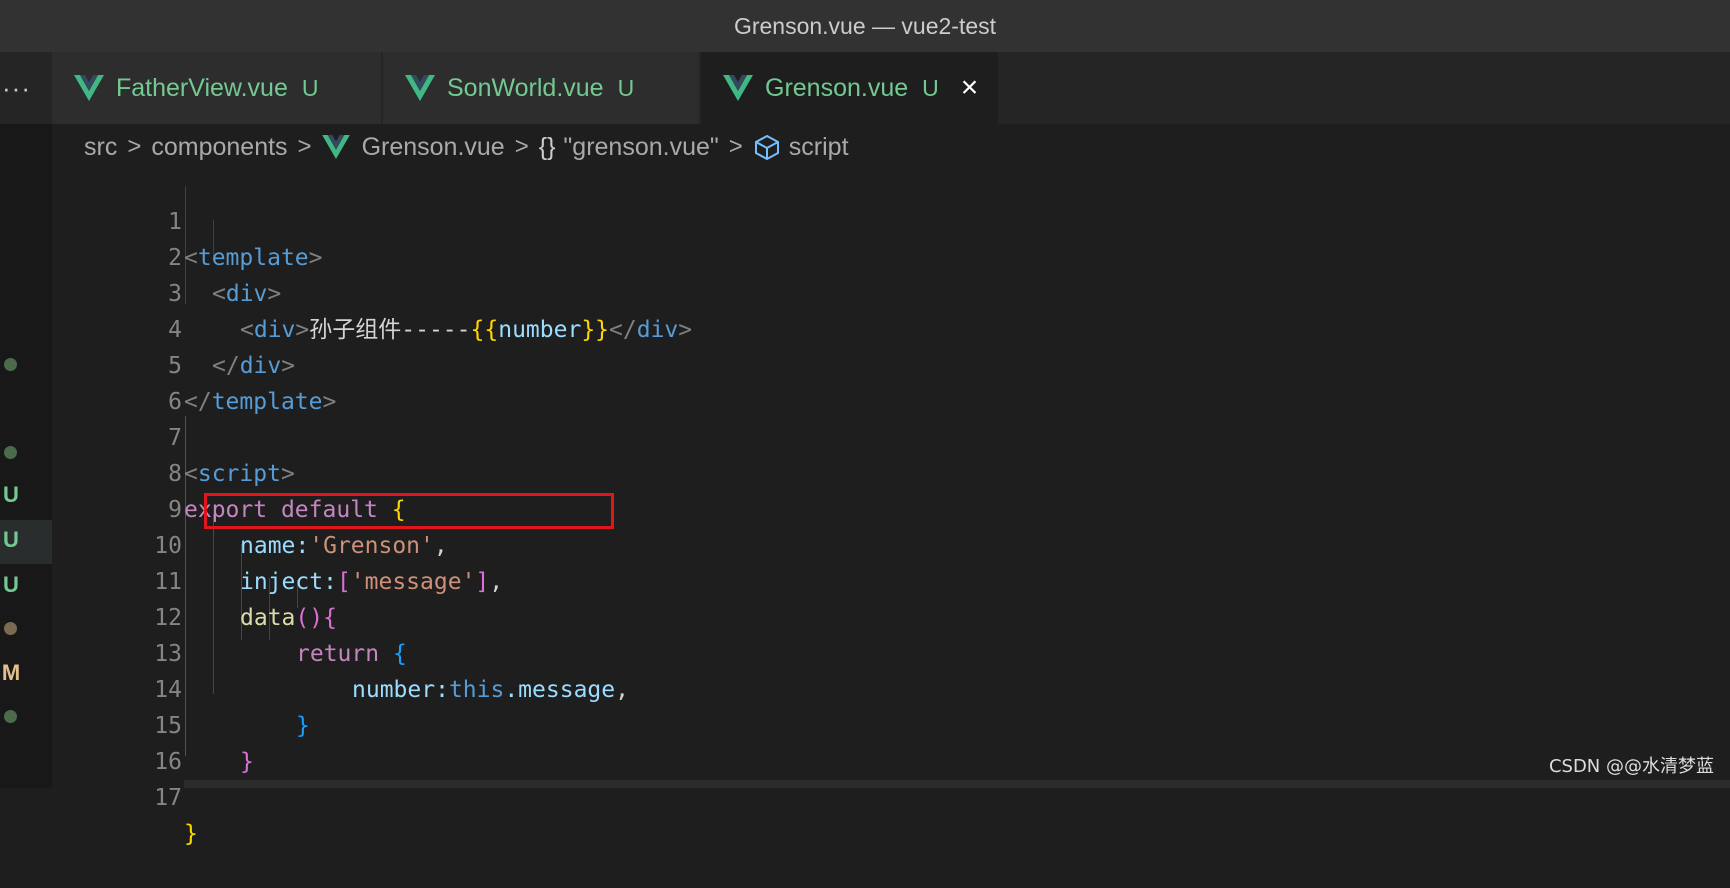 This screenshot has width=1730, height=888. What do you see at coordinates (766, 147) in the screenshot?
I see `cube-icon` at bounding box center [766, 147].